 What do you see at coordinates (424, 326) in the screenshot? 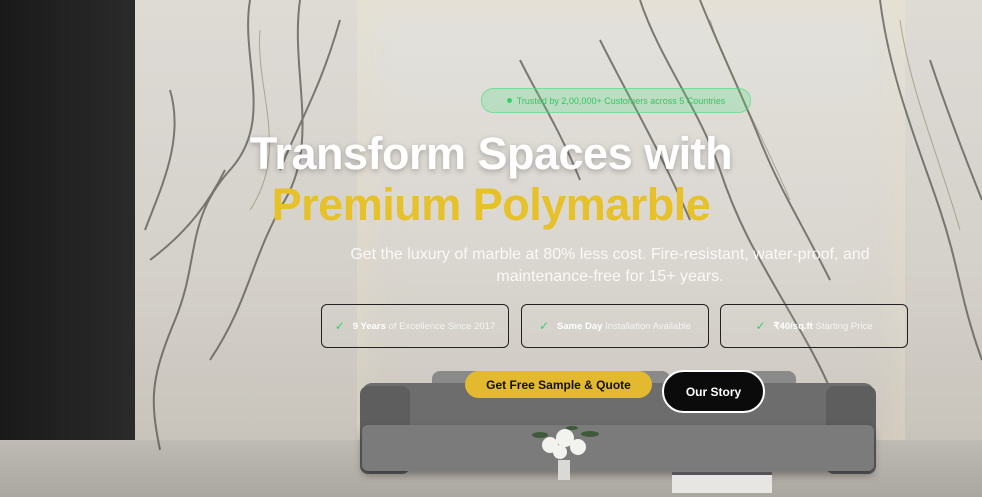
I see `feature-text: 9 Years of Excellence Since 2017` at bounding box center [424, 326].